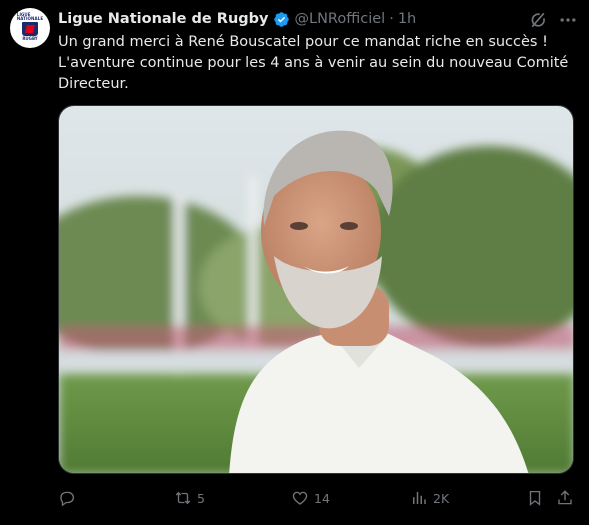 The width and height of the screenshot is (589, 525). What do you see at coordinates (538, 20) in the screenshot?
I see `grok-icon` at bounding box center [538, 20].